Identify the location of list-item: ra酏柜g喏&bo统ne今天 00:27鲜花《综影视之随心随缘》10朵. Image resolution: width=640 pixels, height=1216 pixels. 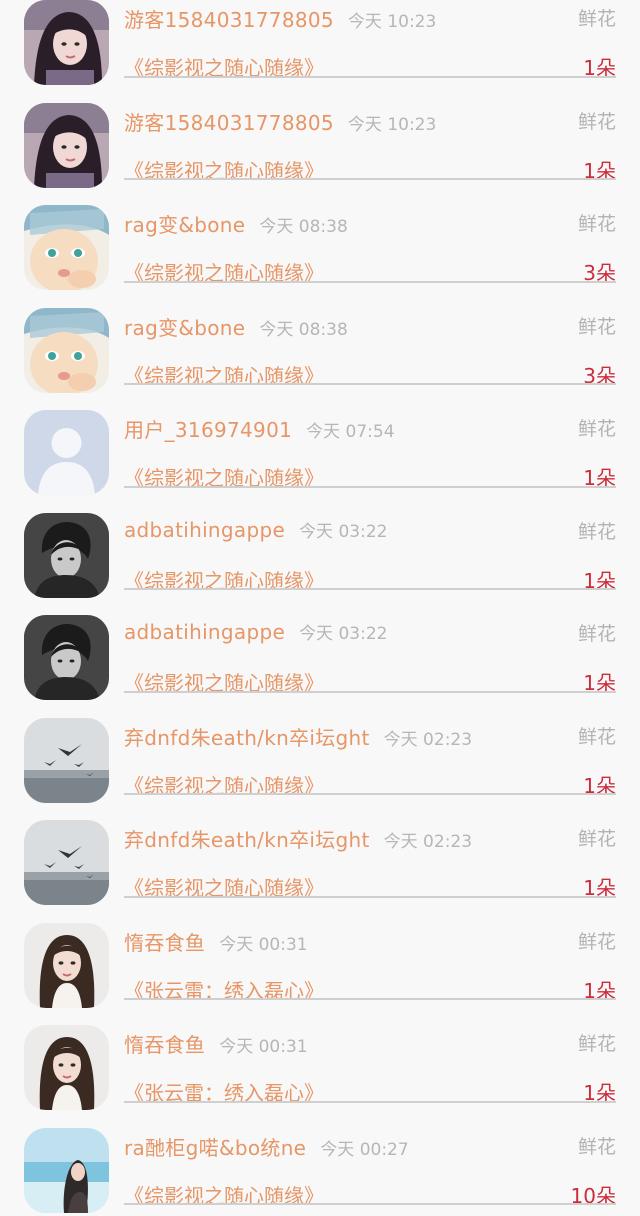
(320, 1165).